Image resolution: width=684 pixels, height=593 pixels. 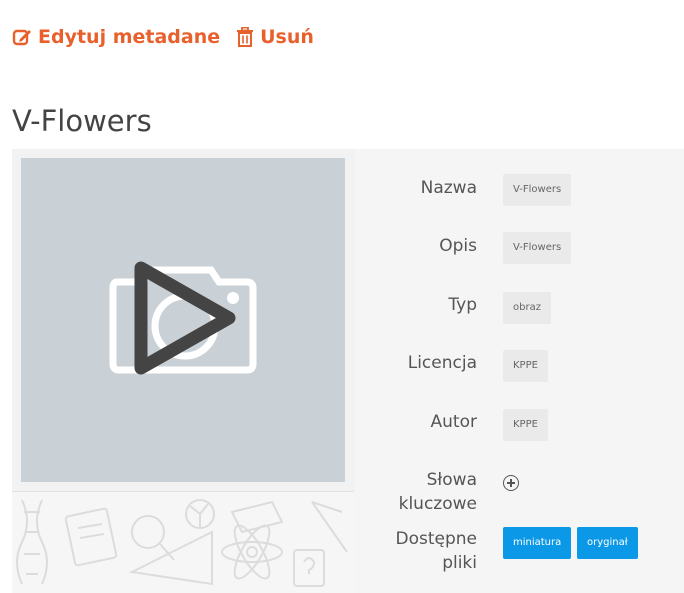 I want to click on edit-metadata-link: Edytuj metadane, so click(x=116, y=37).